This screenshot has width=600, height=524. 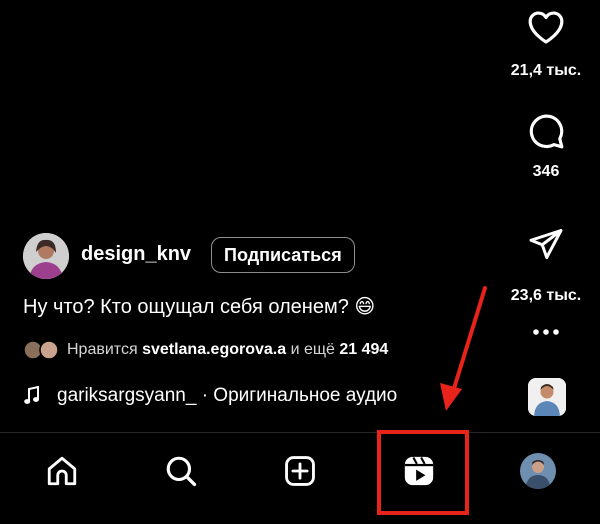 I want to click on home-icon, so click(x=62, y=471).